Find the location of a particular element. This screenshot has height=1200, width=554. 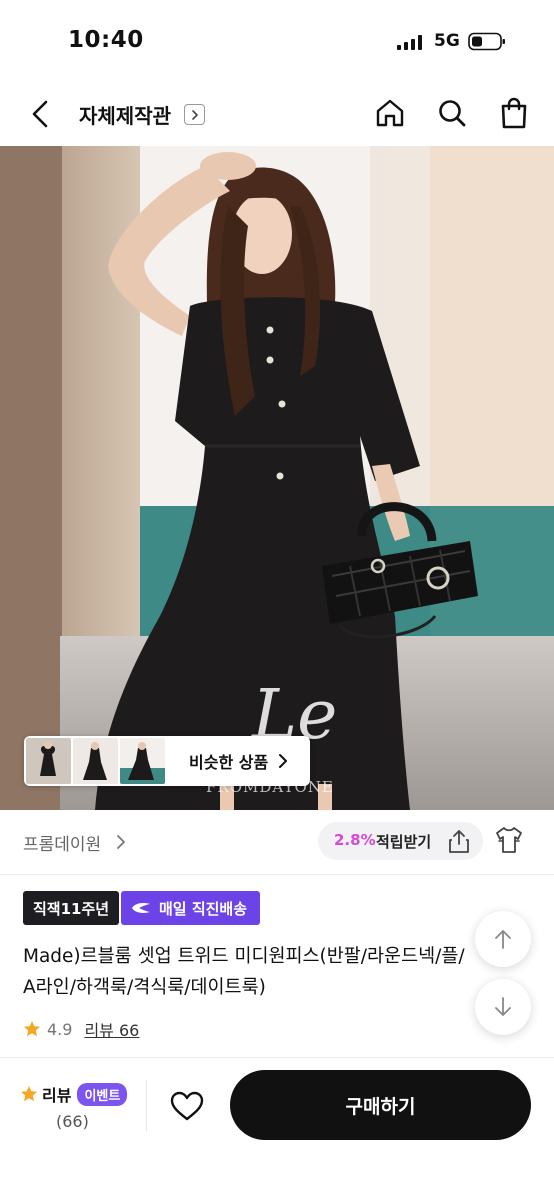

cart-button is located at coordinates (514, 113).